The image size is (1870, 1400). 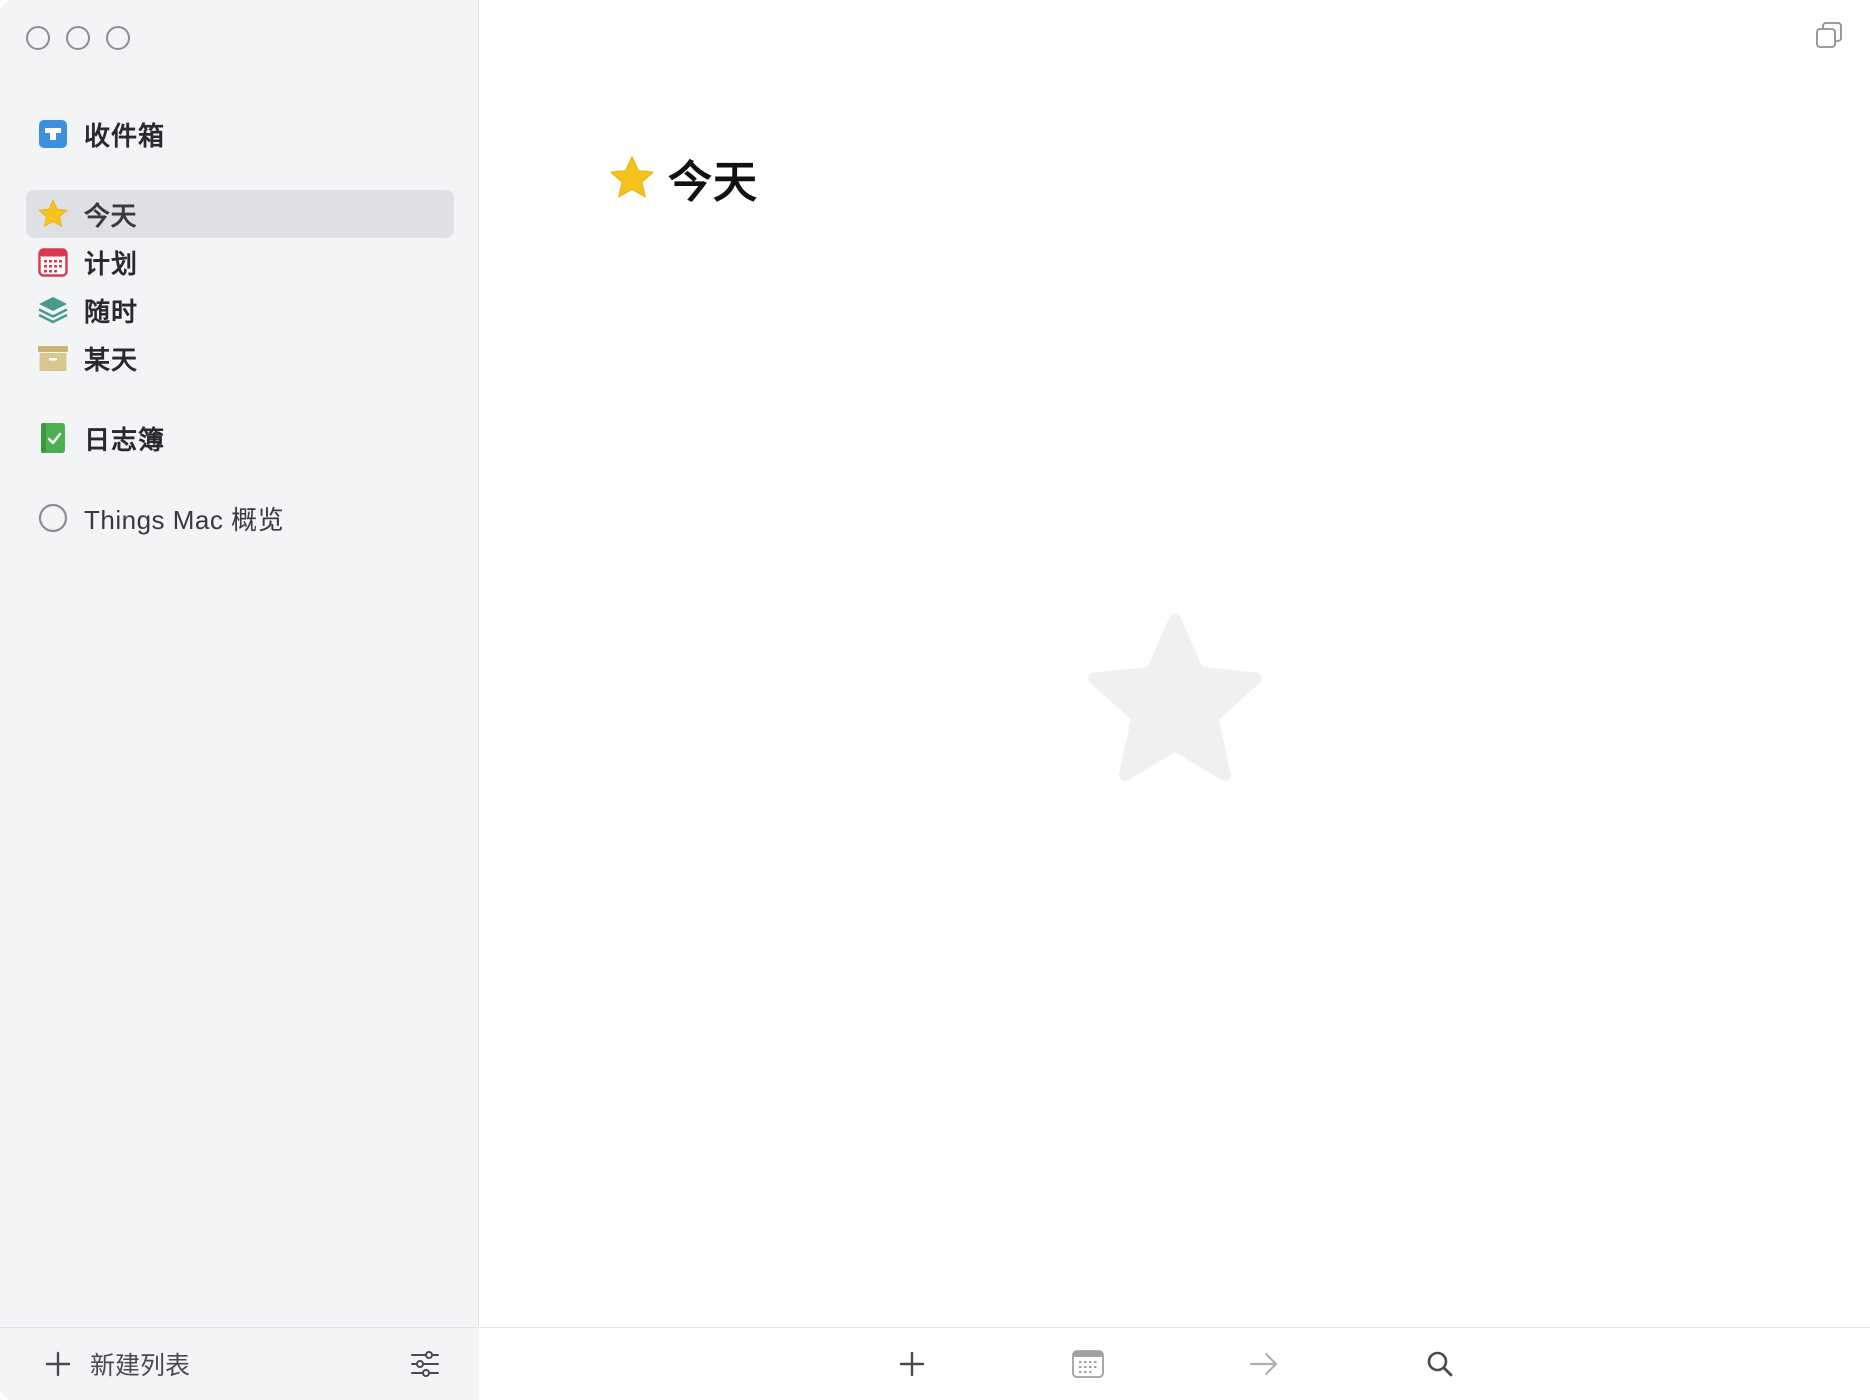 I want to click on sidebar-item-label: 日志簿, so click(x=125, y=439).